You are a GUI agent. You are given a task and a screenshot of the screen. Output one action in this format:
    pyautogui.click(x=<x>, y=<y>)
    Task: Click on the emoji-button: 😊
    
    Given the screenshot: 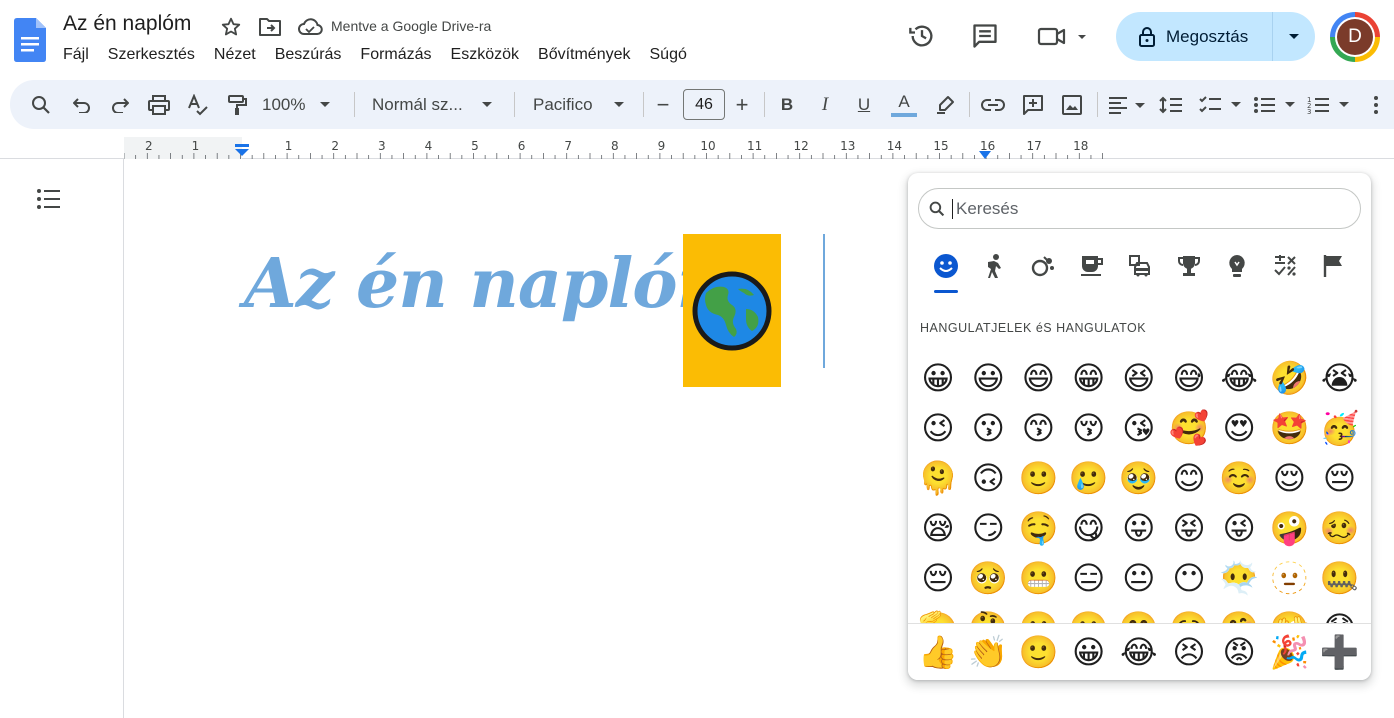 What is the action you would take?
    pyautogui.click(x=1189, y=478)
    